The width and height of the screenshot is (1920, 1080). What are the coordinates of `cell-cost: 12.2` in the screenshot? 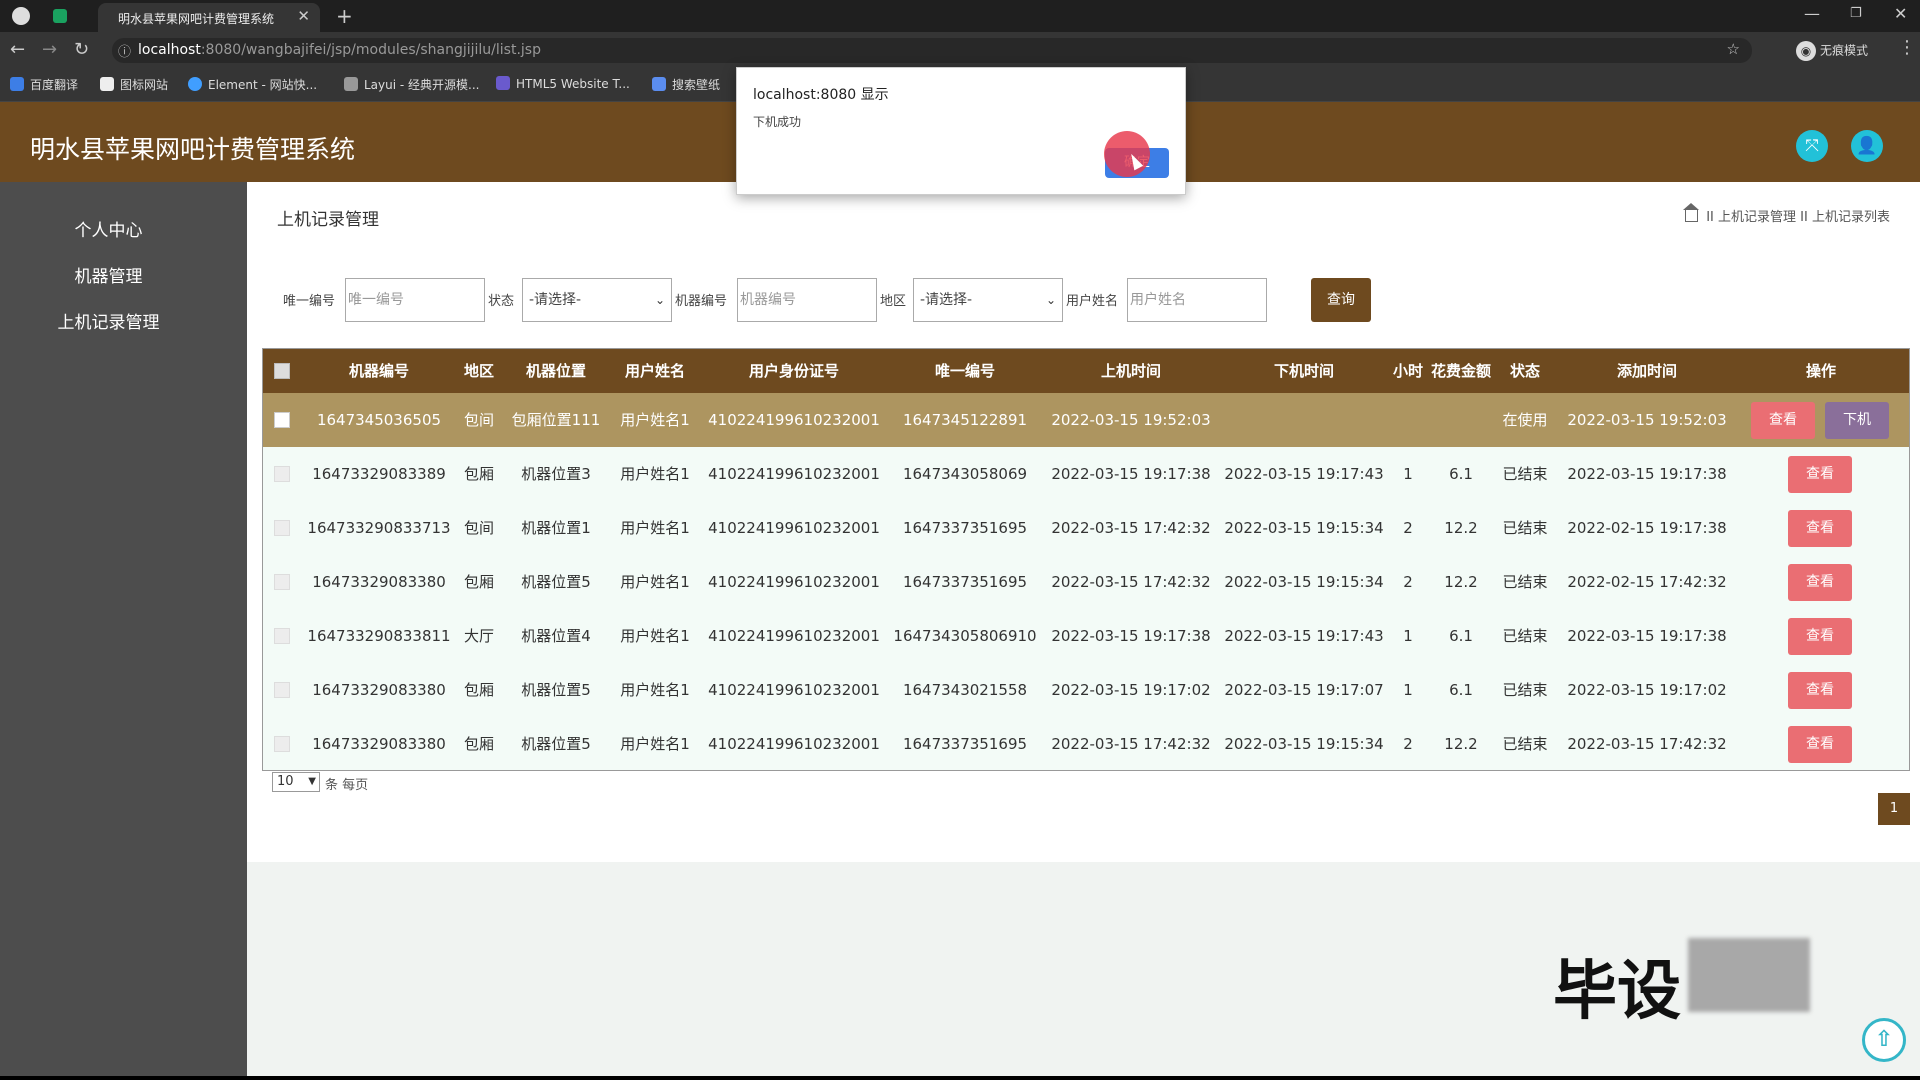 It's located at (1461, 528).